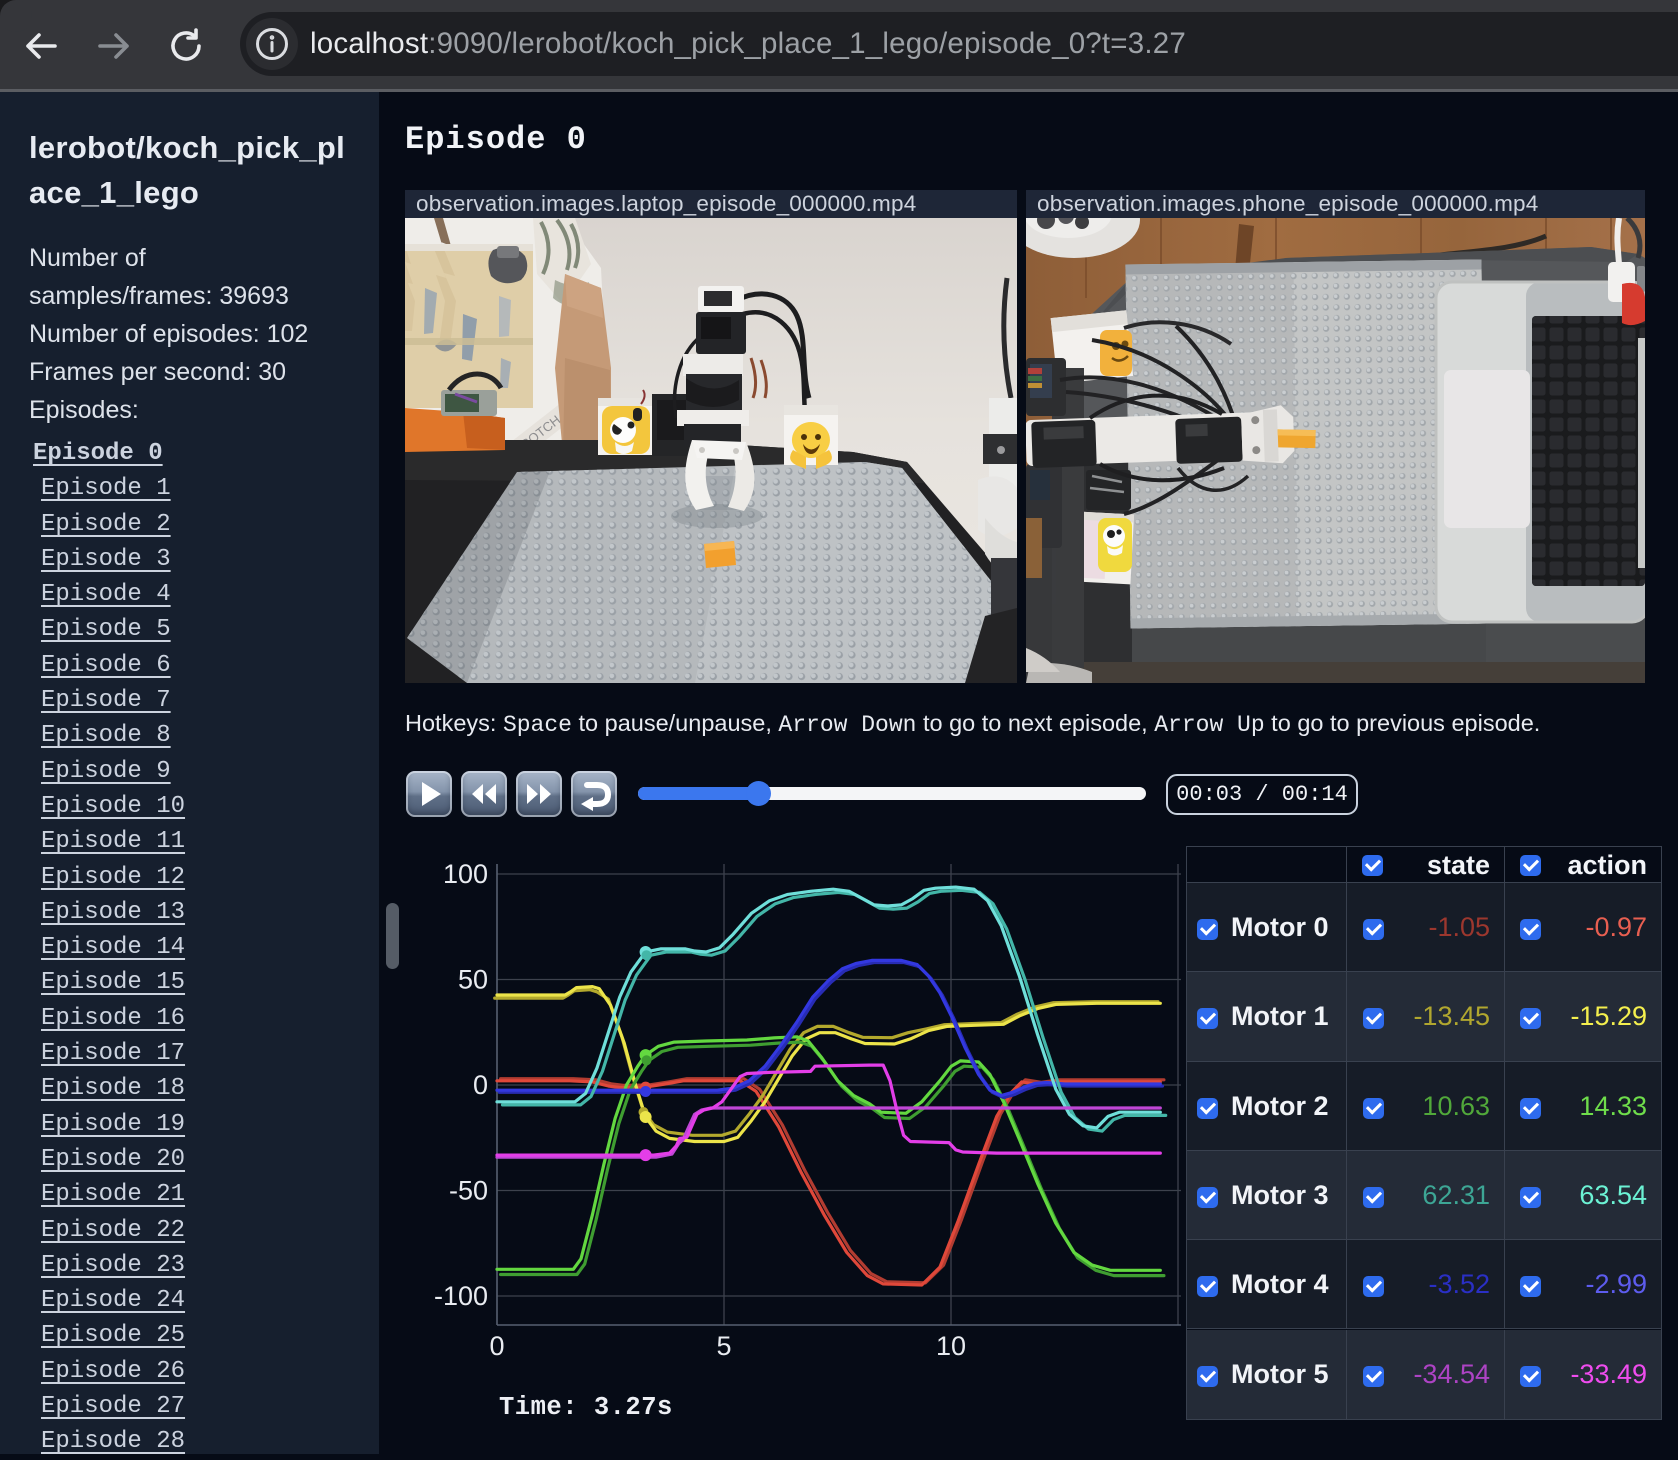 The height and width of the screenshot is (1460, 1678). What do you see at coordinates (473, 980) in the screenshot?
I see `svg-text: 50` at bounding box center [473, 980].